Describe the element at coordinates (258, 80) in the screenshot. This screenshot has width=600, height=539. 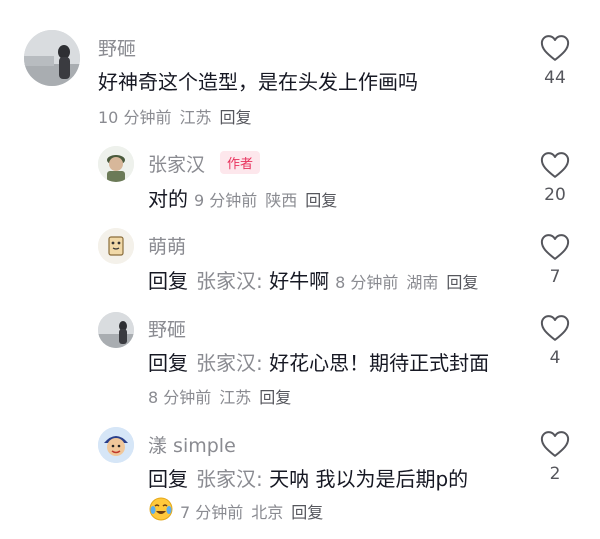
I see `comment-text: 好神奇这个造型，是在头发上作画吗` at that location.